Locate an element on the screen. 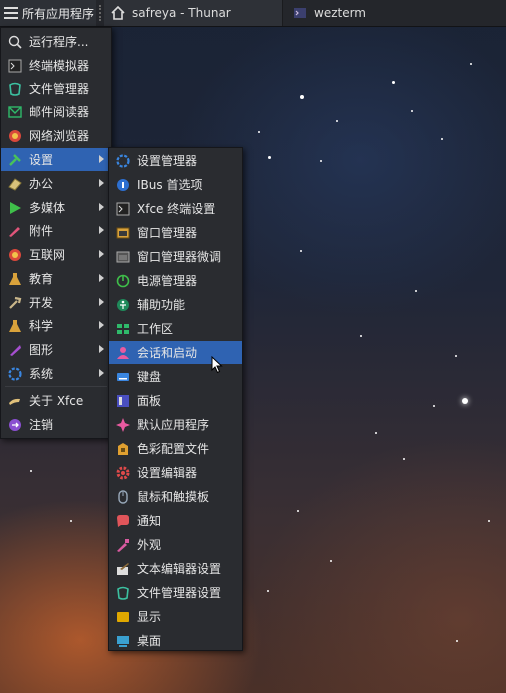  submenu-item-label: 显示 is located at coordinates (149, 617).